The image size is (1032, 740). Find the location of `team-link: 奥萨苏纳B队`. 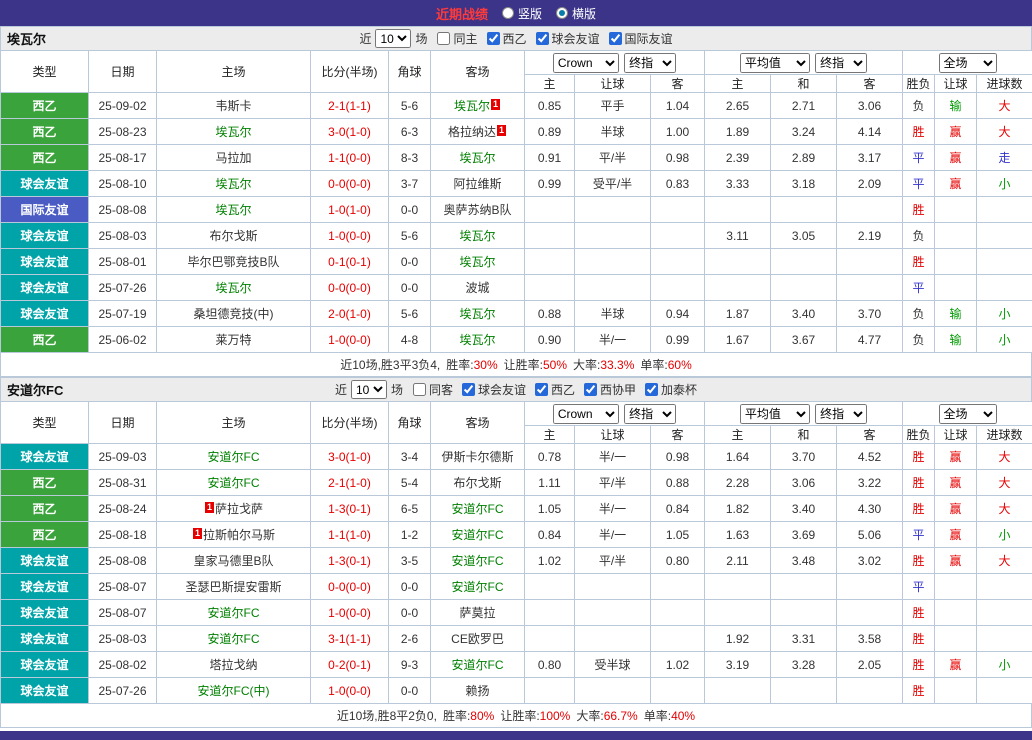

team-link: 奥萨苏纳B队 is located at coordinates (477, 210).